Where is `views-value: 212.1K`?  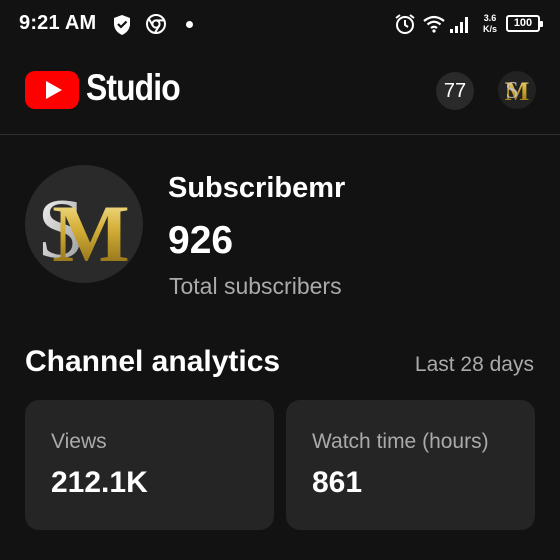 views-value: 212.1K is located at coordinates (99, 482).